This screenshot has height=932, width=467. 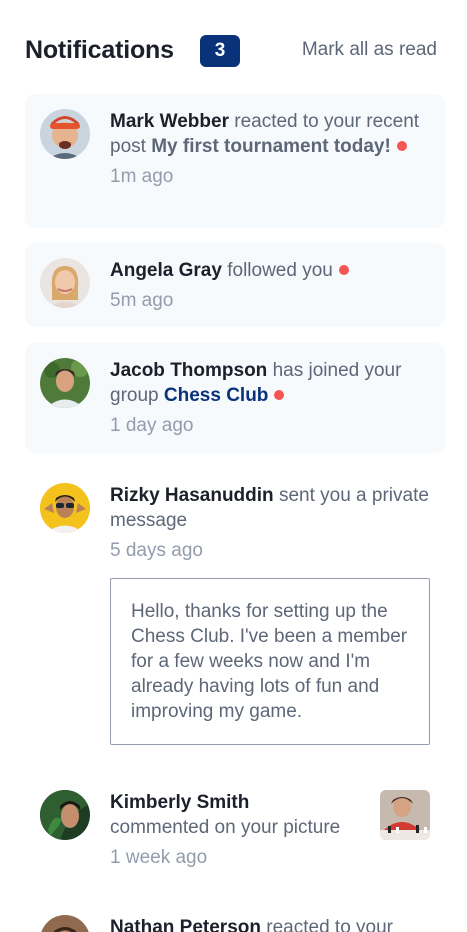 I want to click on notification-time: 1 week ago, so click(x=159, y=857).